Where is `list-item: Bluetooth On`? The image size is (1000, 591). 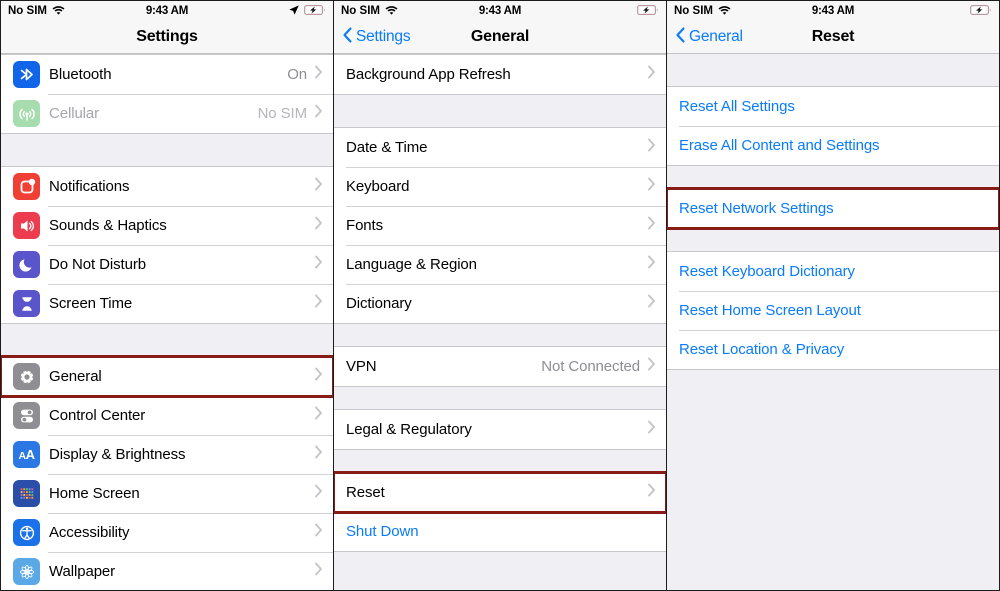
list-item: Bluetooth On is located at coordinates (167, 74).